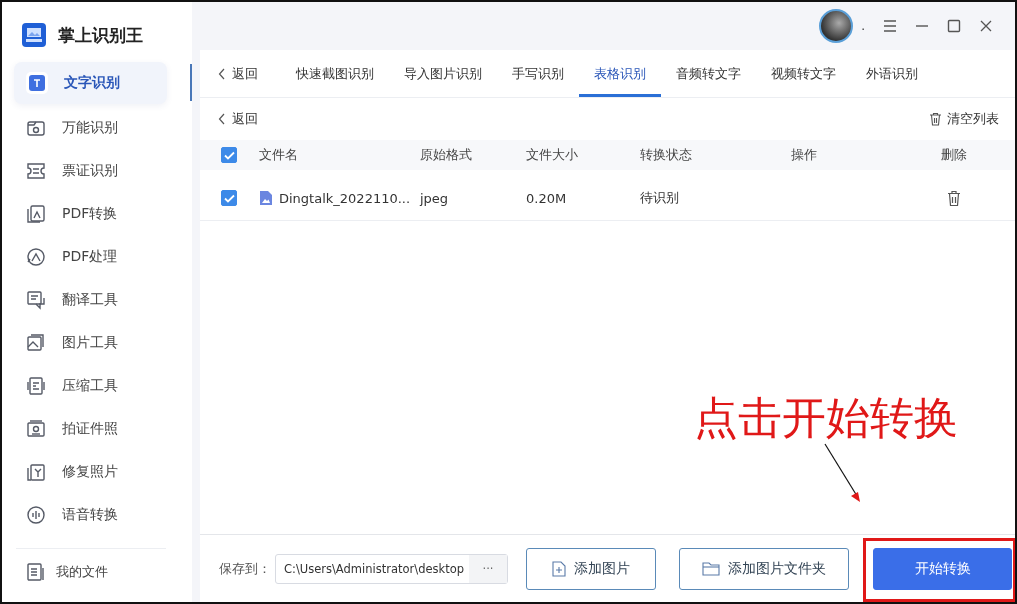 The width and height of the screenshot is (1017, 604). Describe the element at coordinates (892, 75) in the screenshot. I see `tab: 外语识别` at that location.